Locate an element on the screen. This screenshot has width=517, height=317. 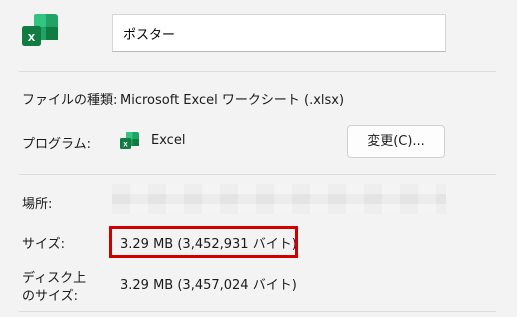
divider-top is located at coordinates (257, 71).